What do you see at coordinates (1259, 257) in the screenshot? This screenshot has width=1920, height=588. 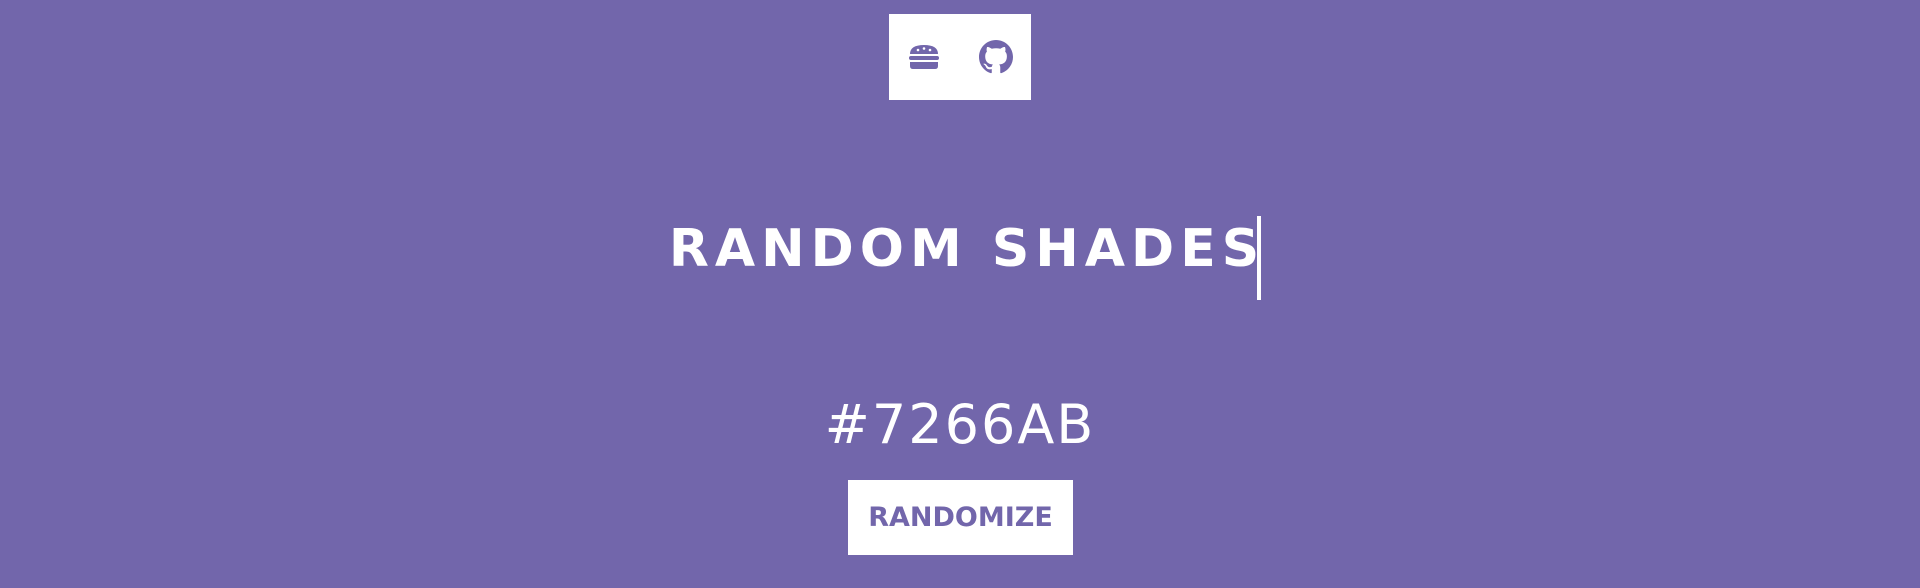 I see `text-caret` at bounding box center [1259, 257].